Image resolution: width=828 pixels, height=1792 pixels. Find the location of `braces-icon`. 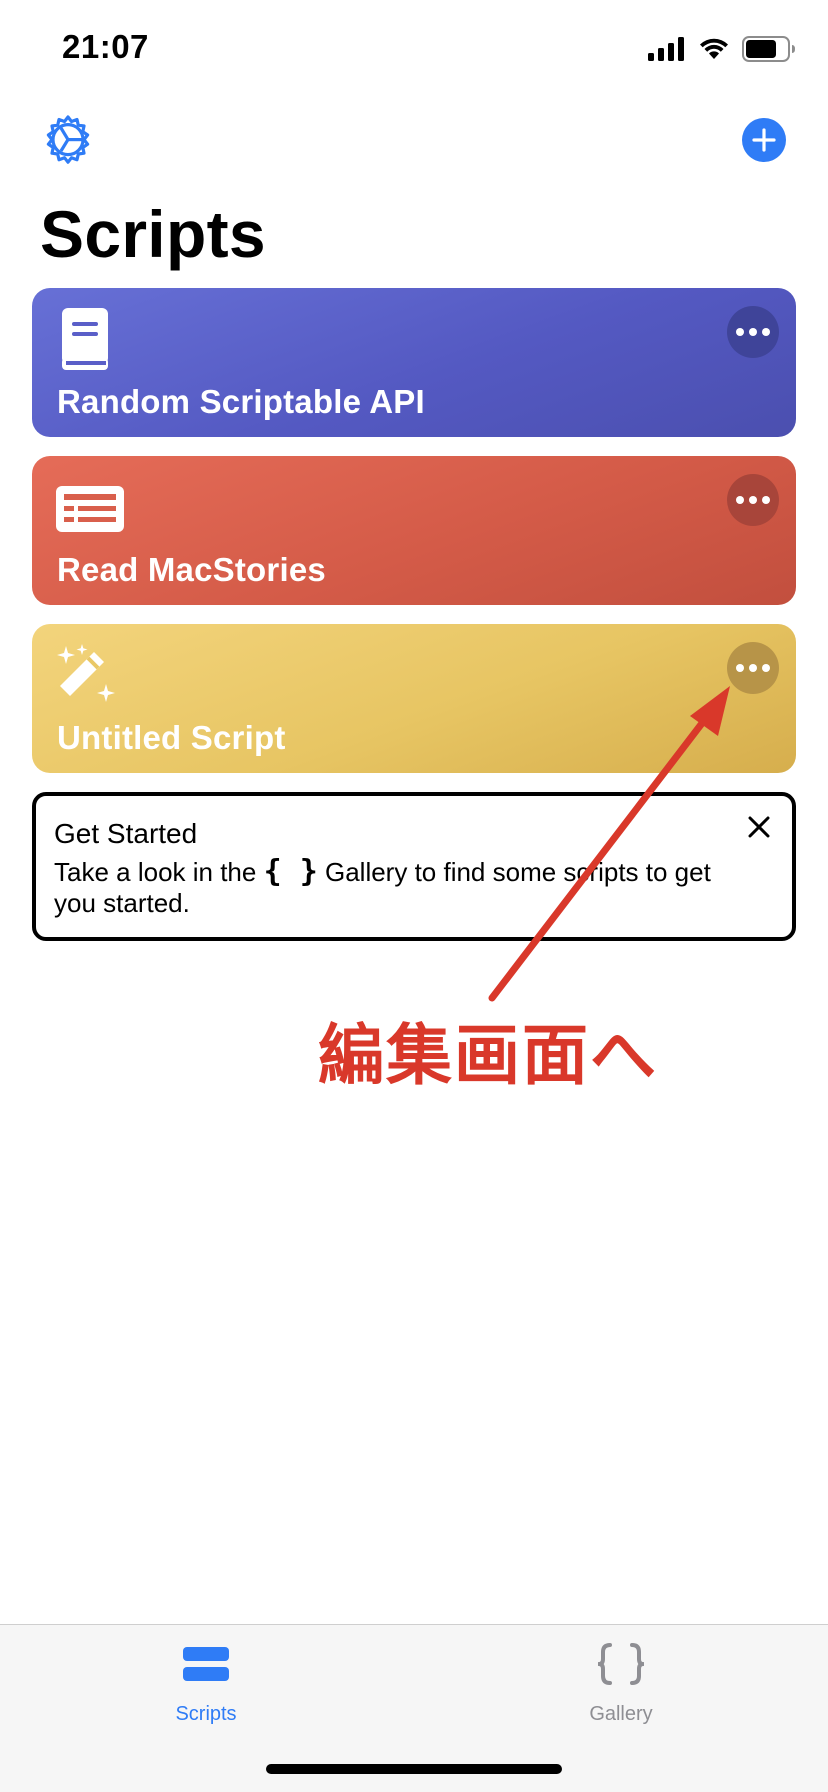

braces-icon is located at coordinates (621, 1664).